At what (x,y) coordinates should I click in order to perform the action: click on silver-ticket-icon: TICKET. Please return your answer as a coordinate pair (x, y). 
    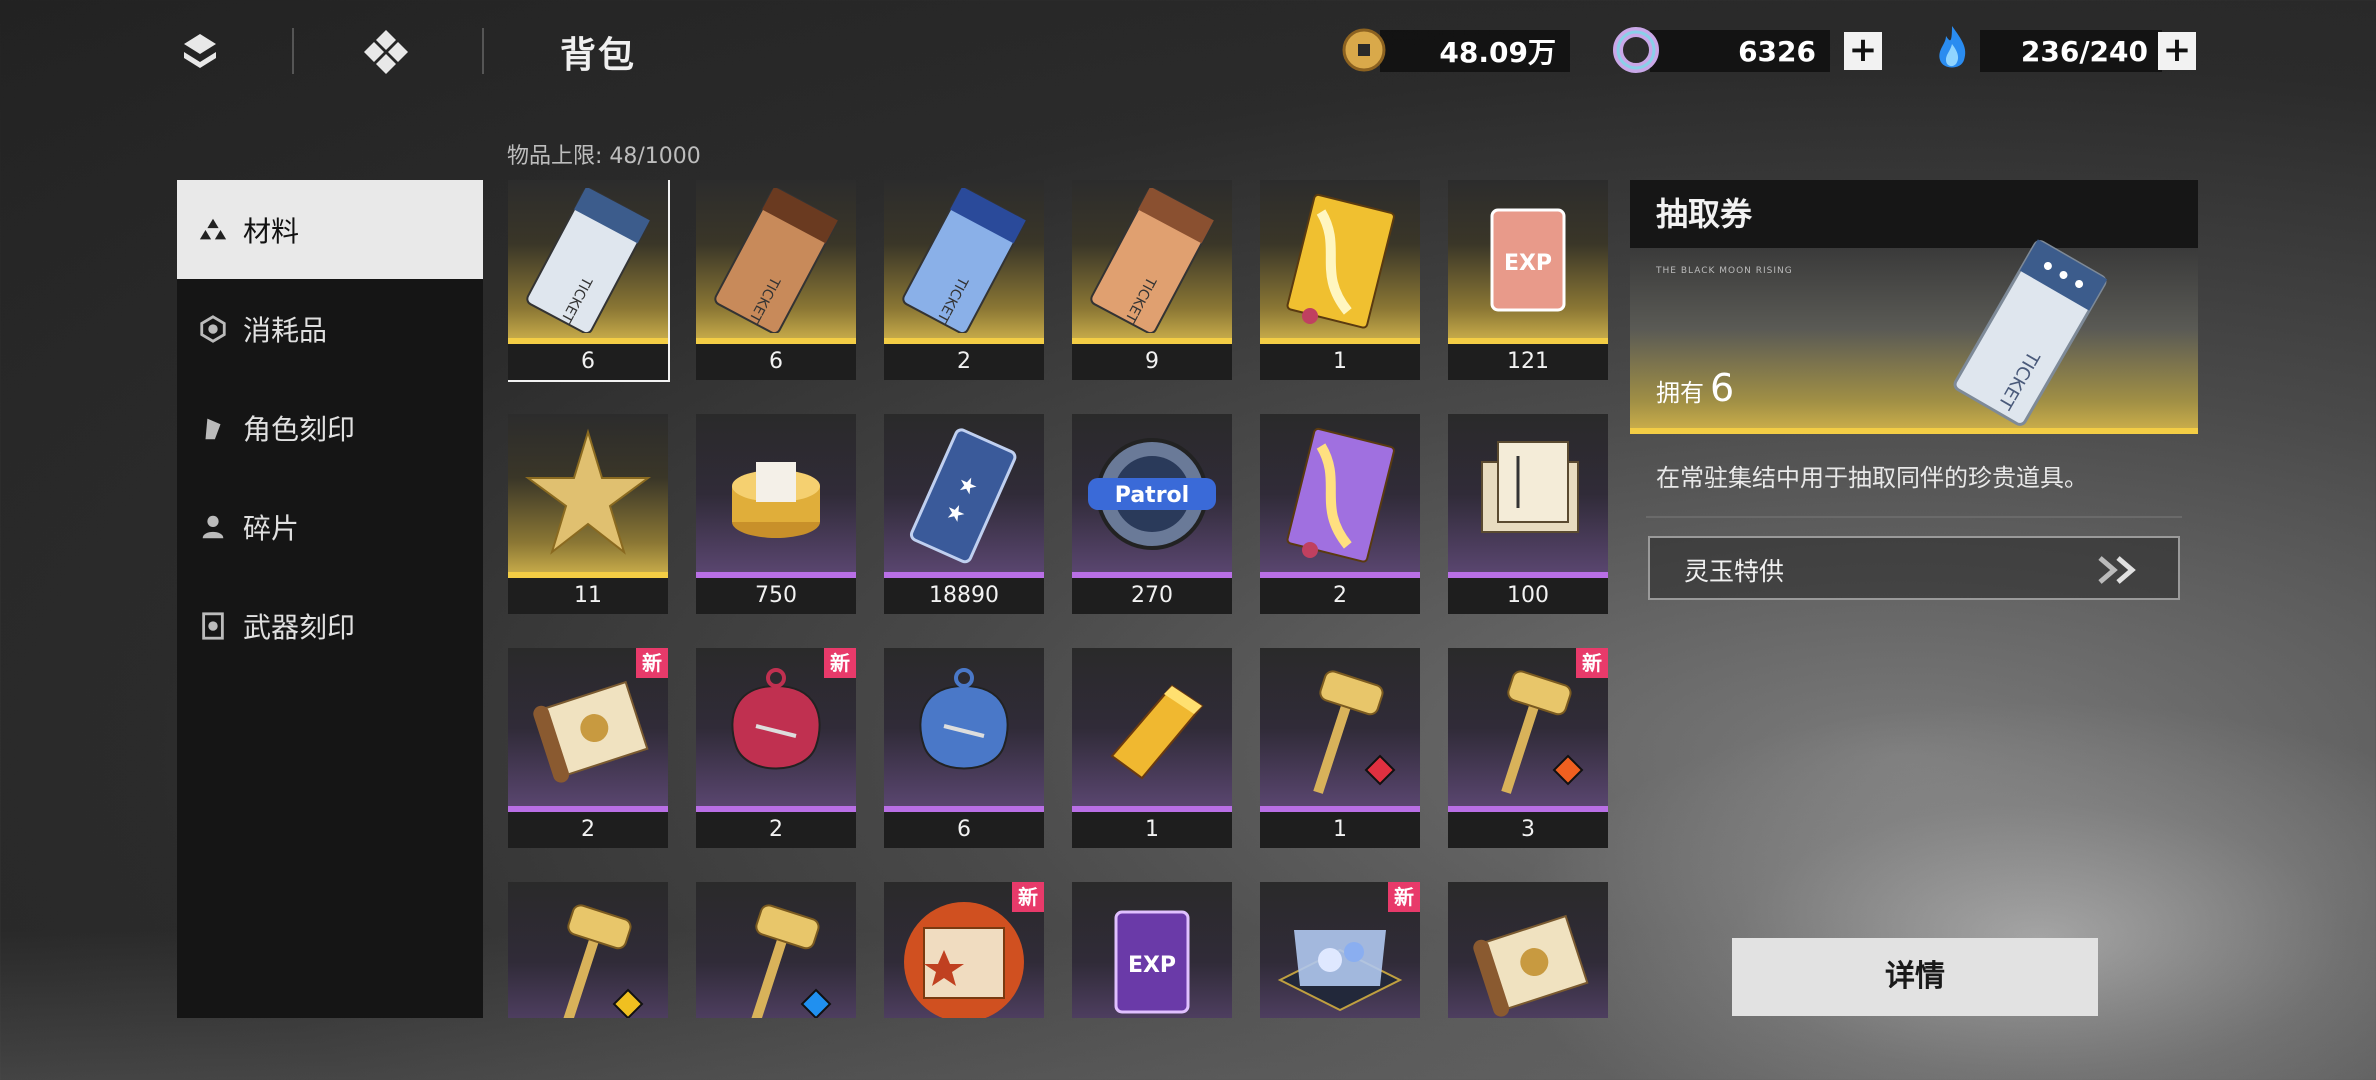
    Looking at the image, I should click on (588, 260).